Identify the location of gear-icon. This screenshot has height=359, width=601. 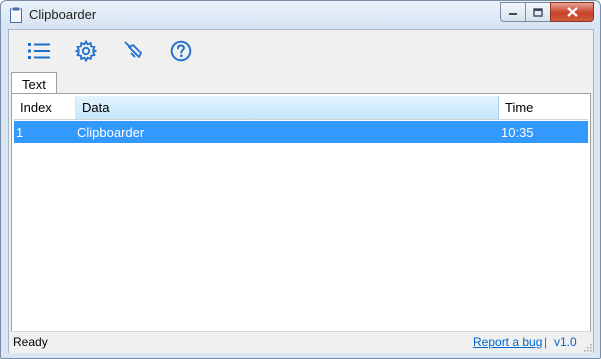
(86, 51).